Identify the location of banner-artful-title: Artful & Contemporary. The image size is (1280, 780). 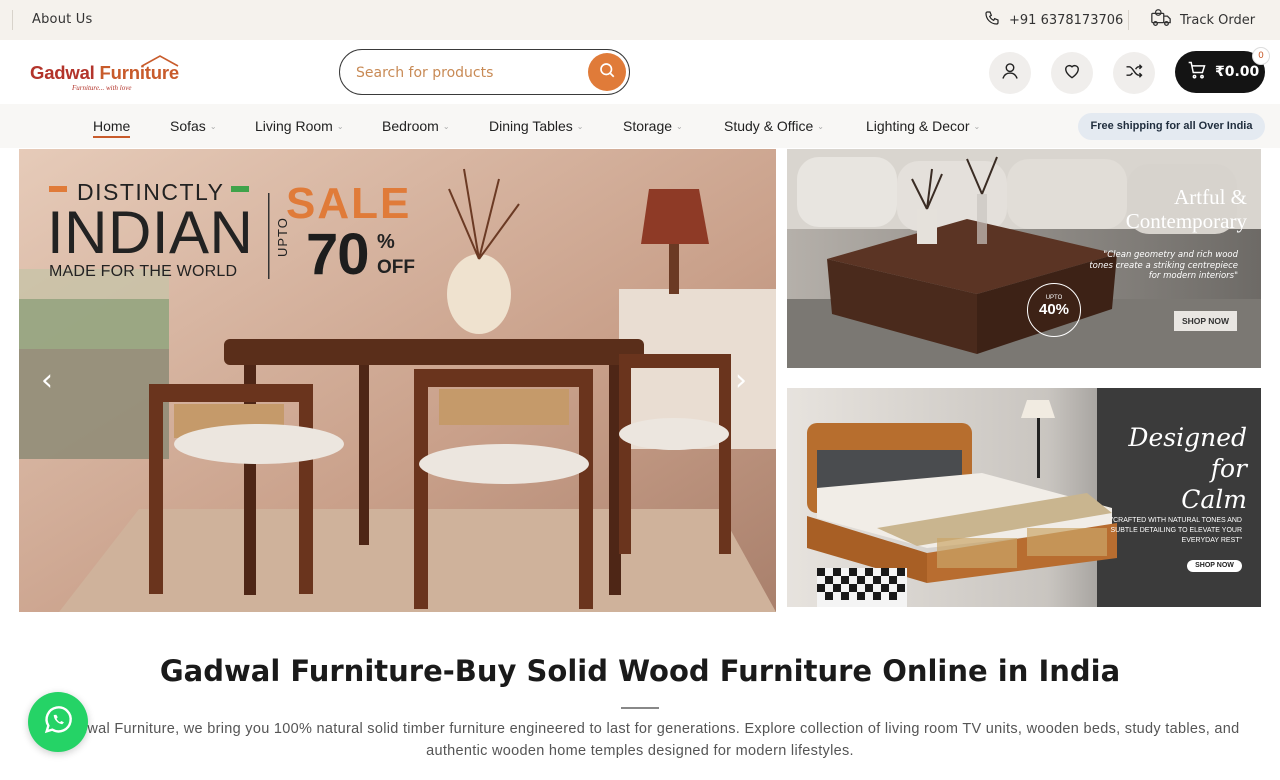
(1167, 209).